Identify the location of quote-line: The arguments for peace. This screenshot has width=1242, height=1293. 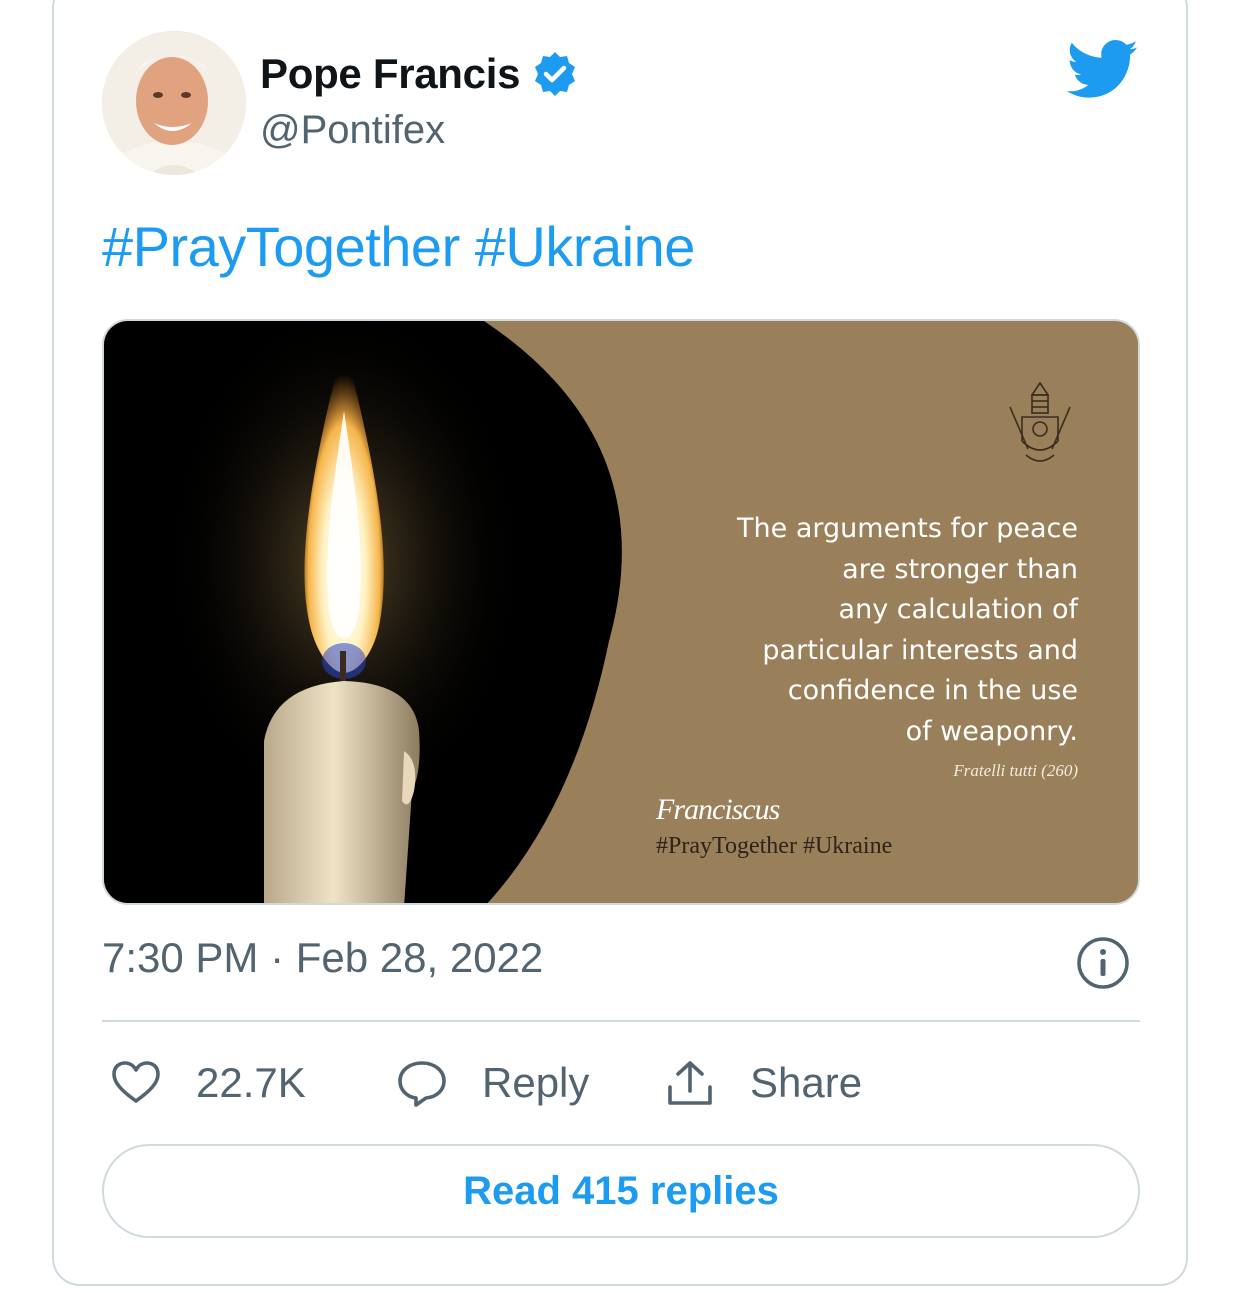
(907, 528).